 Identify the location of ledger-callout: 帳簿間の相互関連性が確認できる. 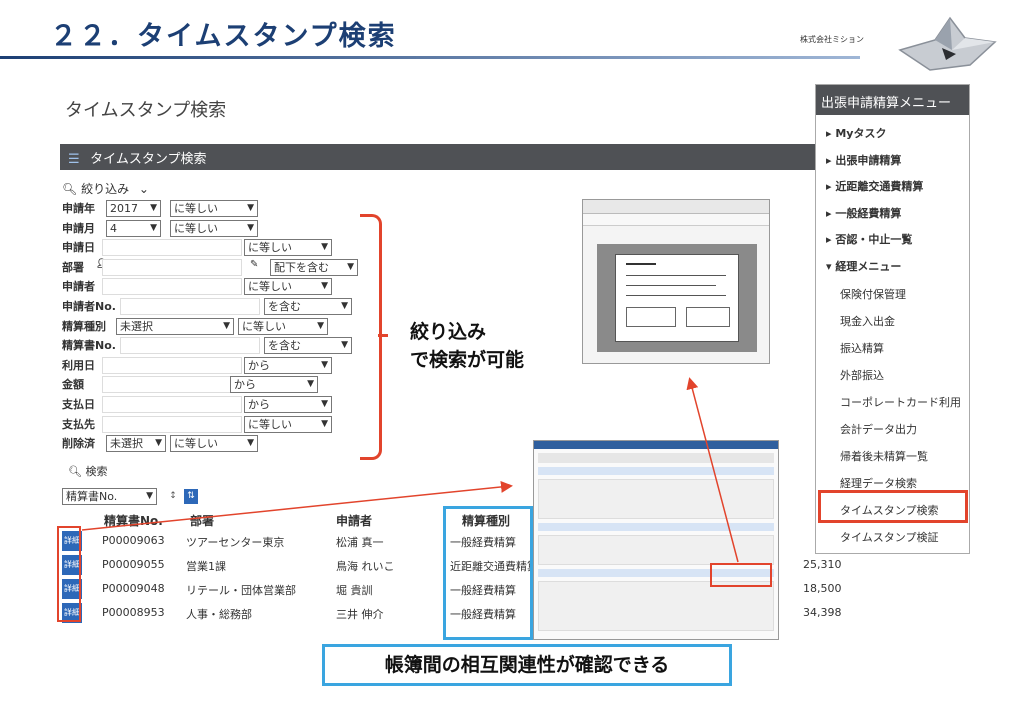
(527, 665).